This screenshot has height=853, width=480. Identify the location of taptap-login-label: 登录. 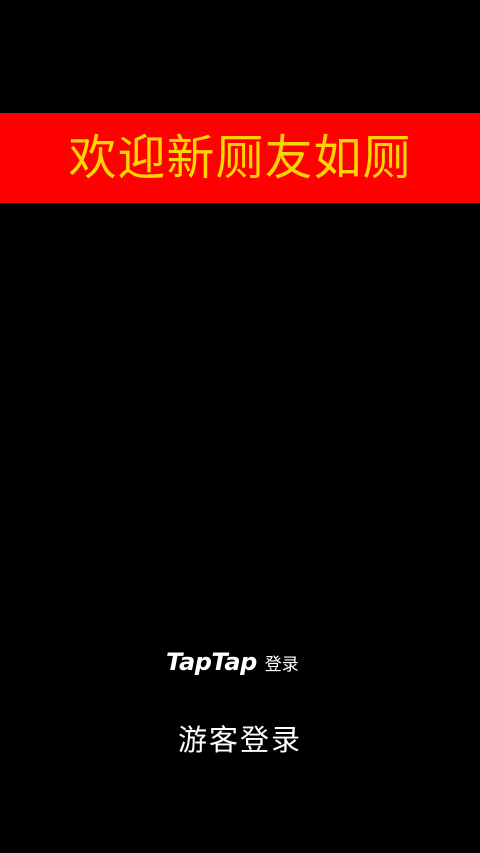
(281, 664).